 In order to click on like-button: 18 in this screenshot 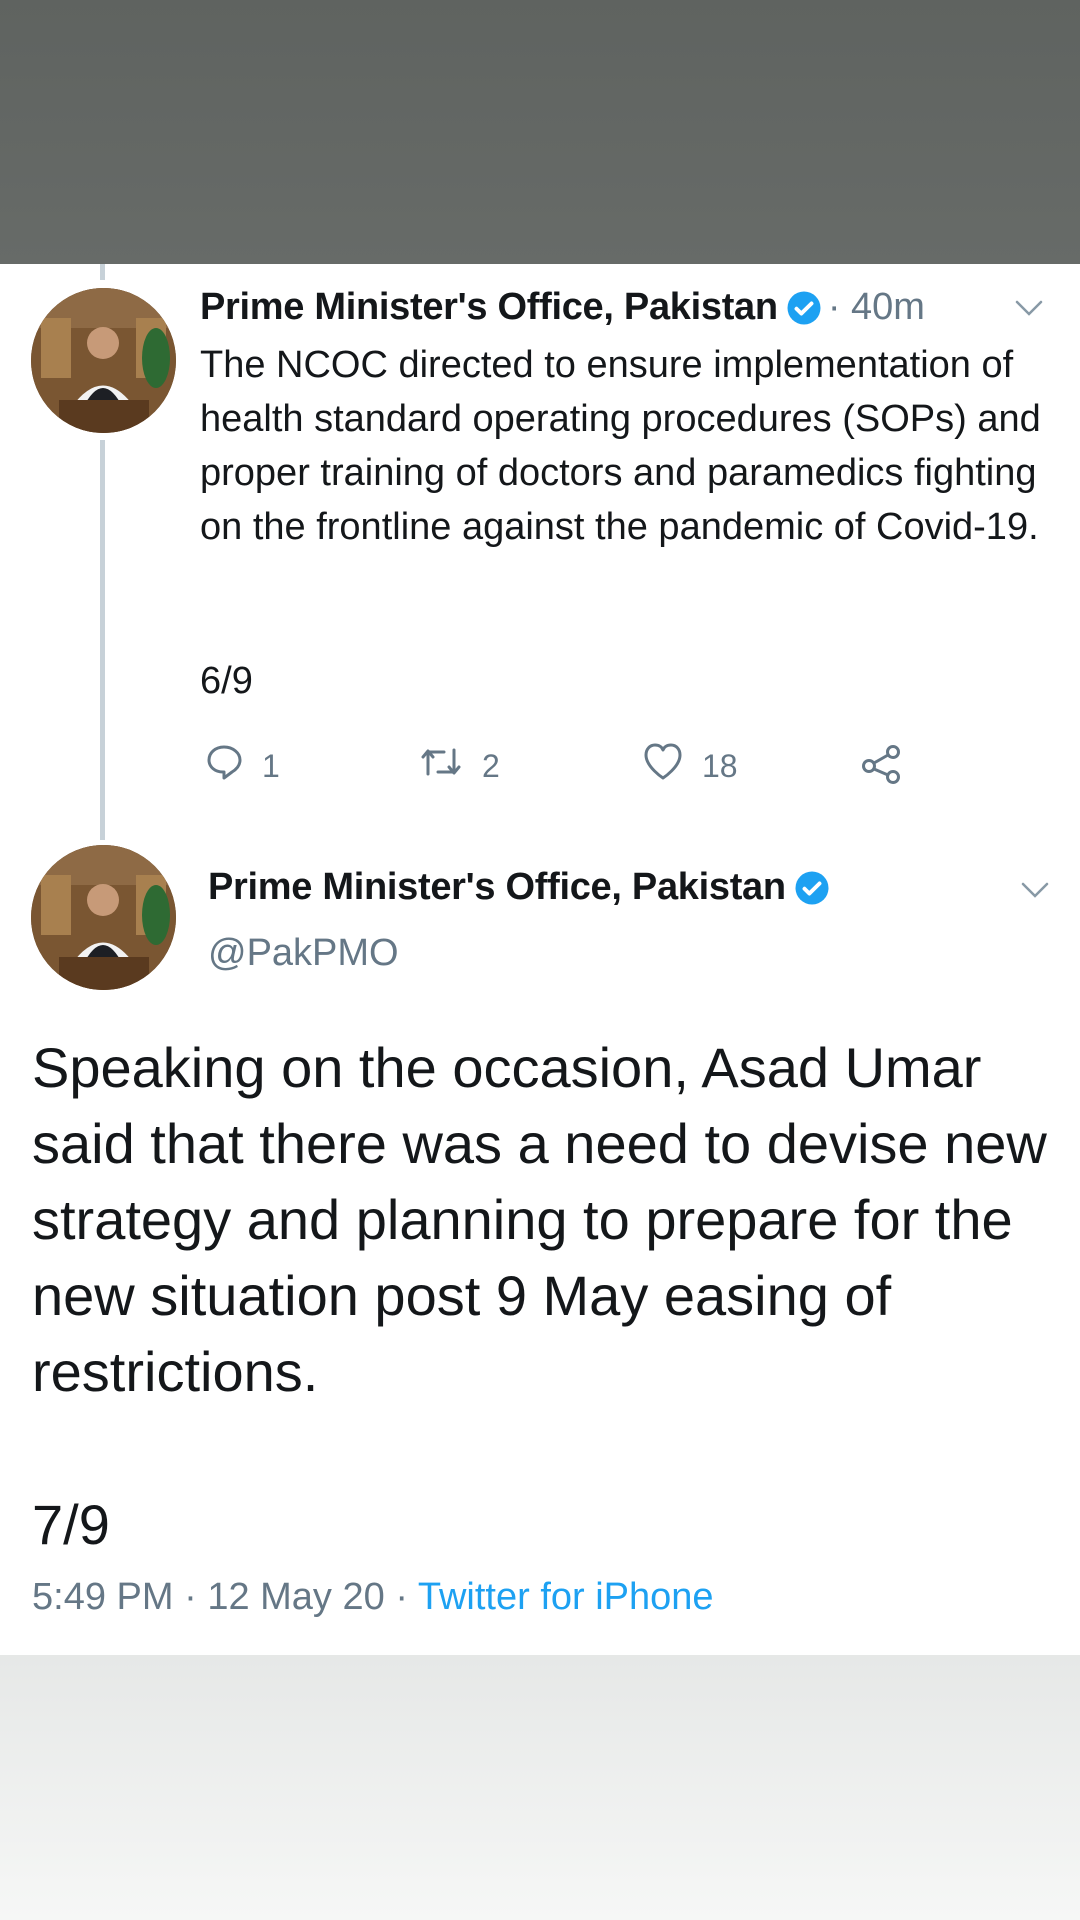, I will do `click(690, 766)`.